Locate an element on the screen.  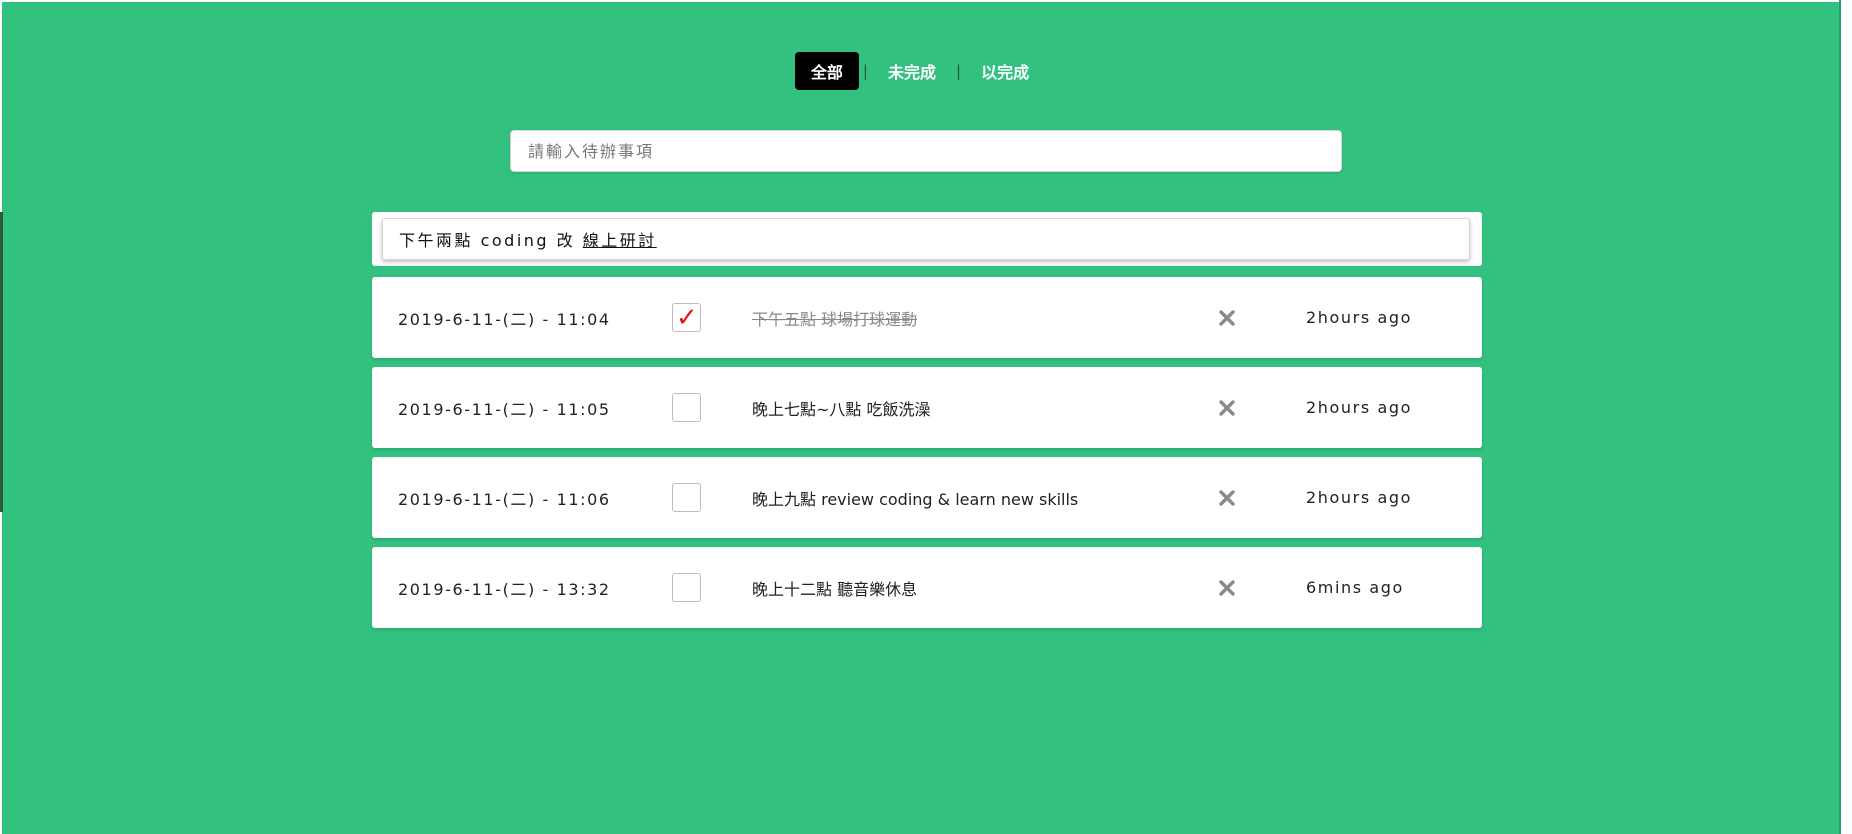
todo-date: 2019-6-11-(二) - 13:32 is located at coordinates (504, 589).